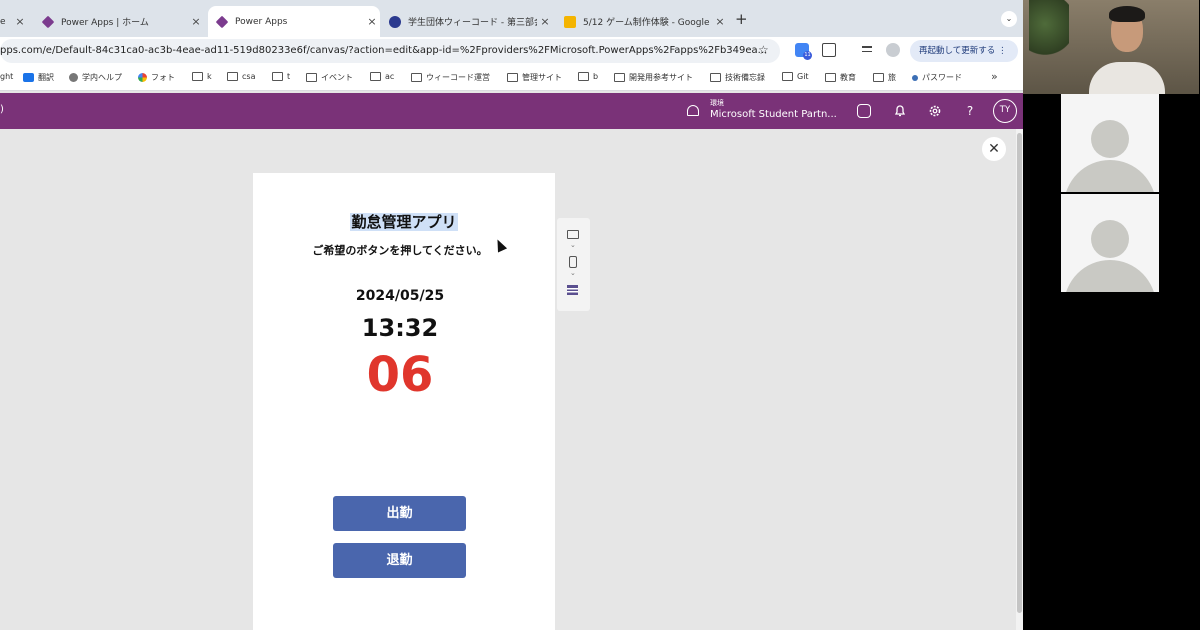  I want to click on tab-powerapps-active: Power Apps ×, so click(294, 21).